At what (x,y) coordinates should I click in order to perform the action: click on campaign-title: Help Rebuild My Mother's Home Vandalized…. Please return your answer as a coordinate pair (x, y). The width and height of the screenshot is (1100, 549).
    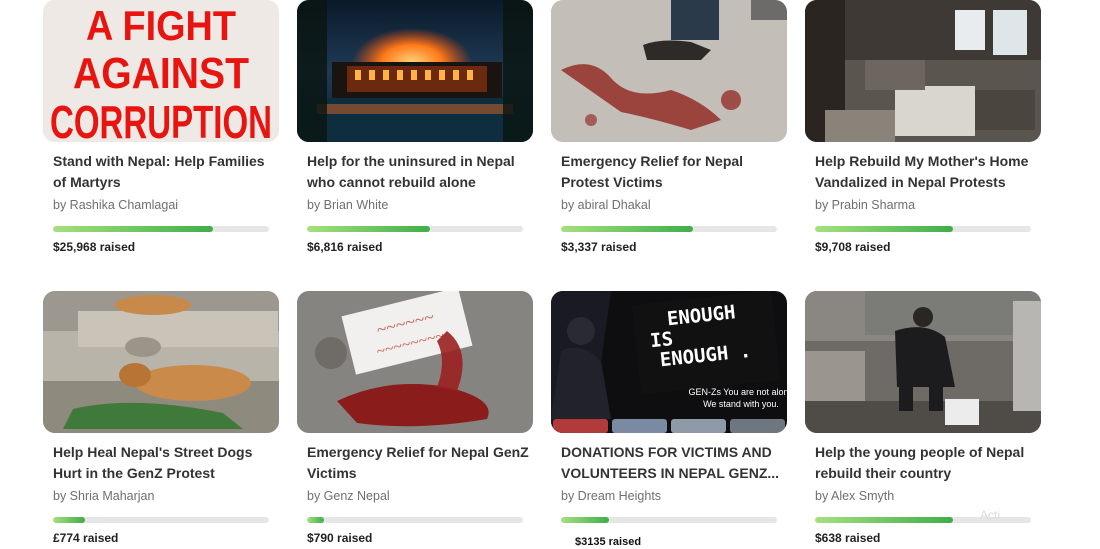
    Looking at the image, I should click on (926, 172).